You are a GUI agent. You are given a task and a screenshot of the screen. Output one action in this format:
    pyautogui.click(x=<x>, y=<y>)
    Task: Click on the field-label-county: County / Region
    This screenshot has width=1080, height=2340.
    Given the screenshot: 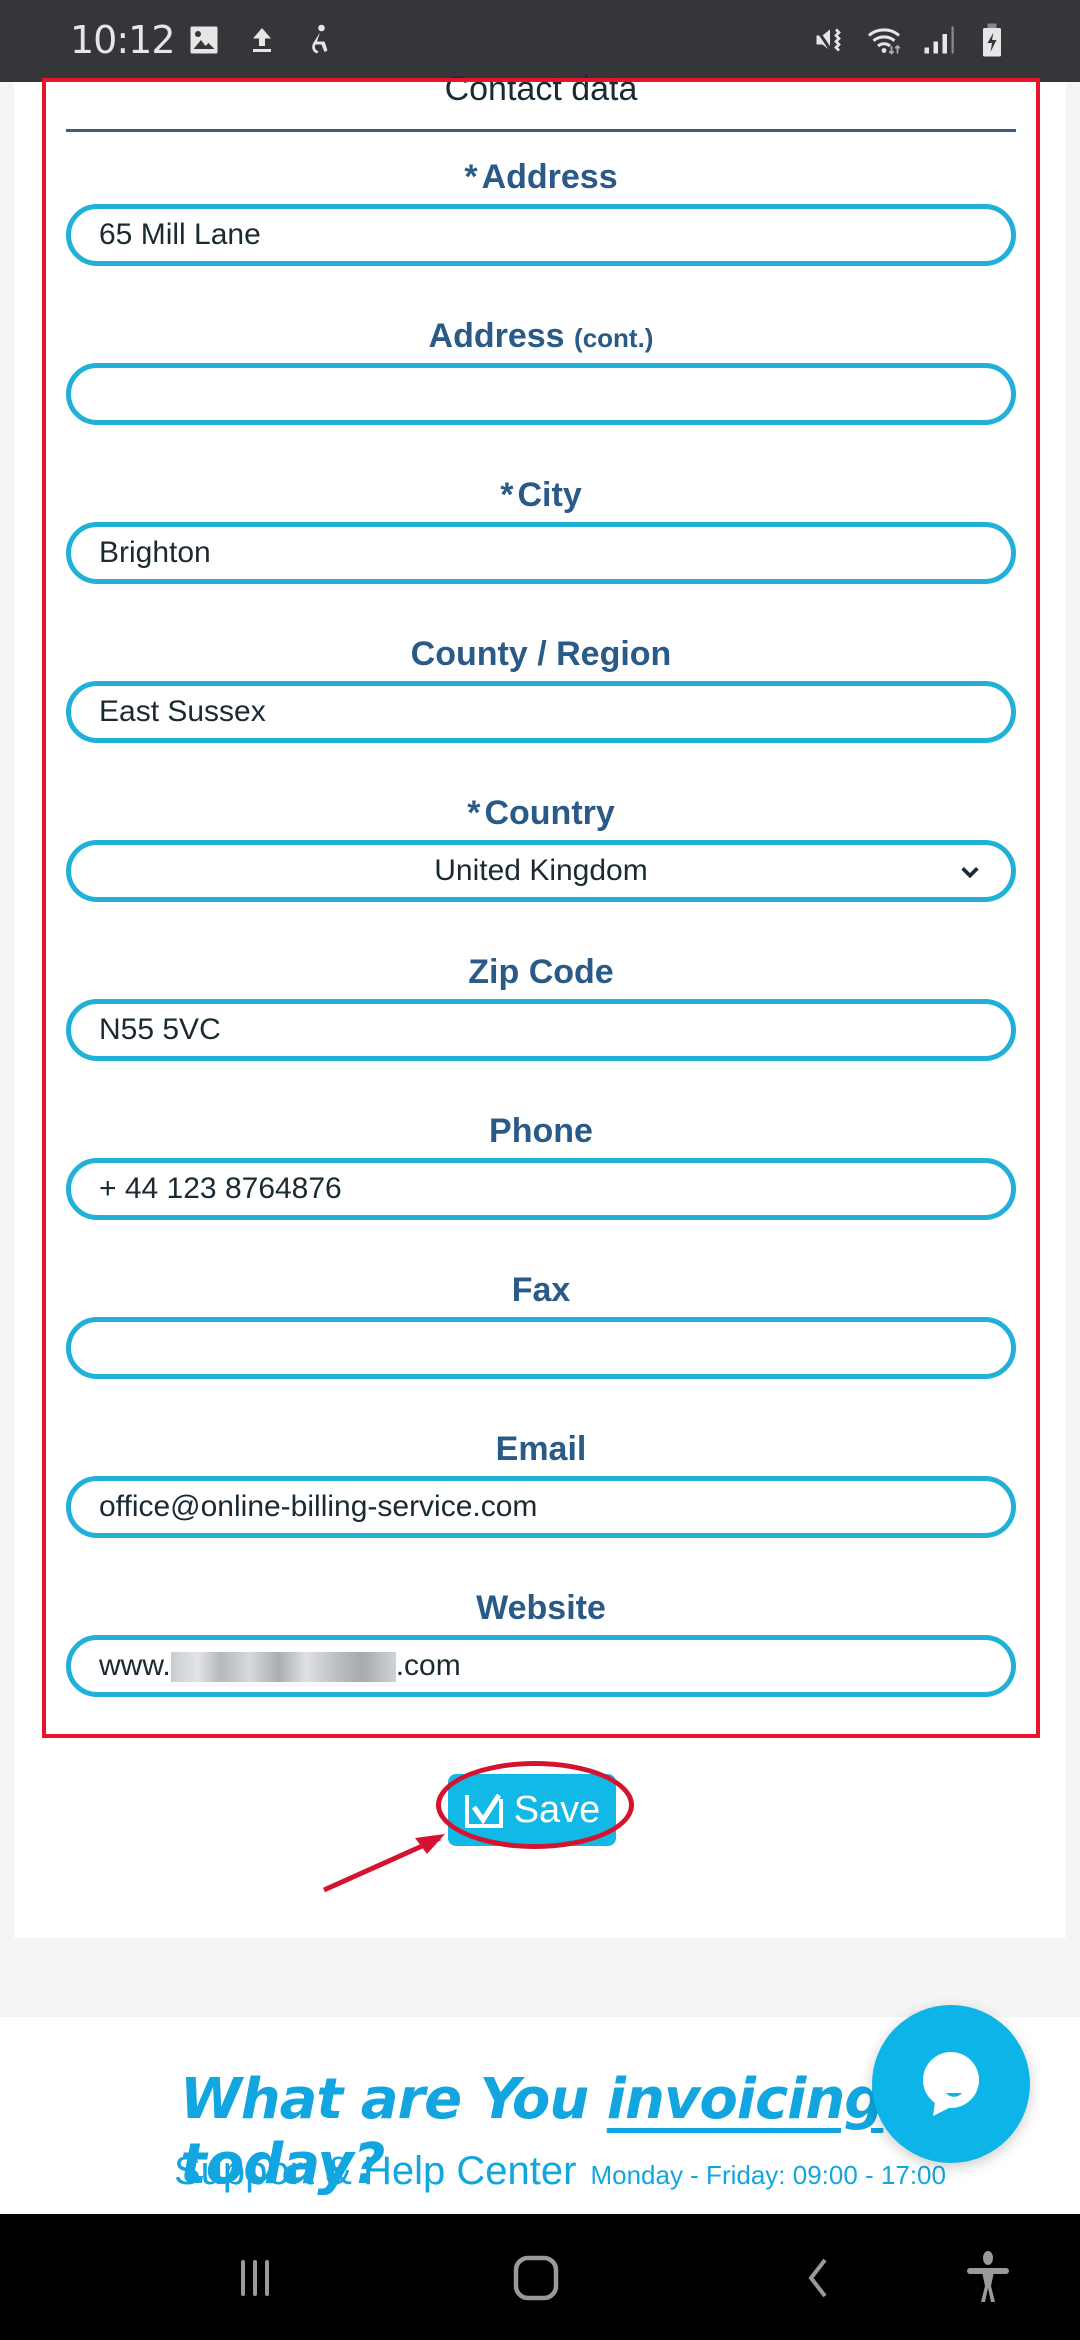 What is the action you would take?
    pyautogui.click(x=541, y=654)
    